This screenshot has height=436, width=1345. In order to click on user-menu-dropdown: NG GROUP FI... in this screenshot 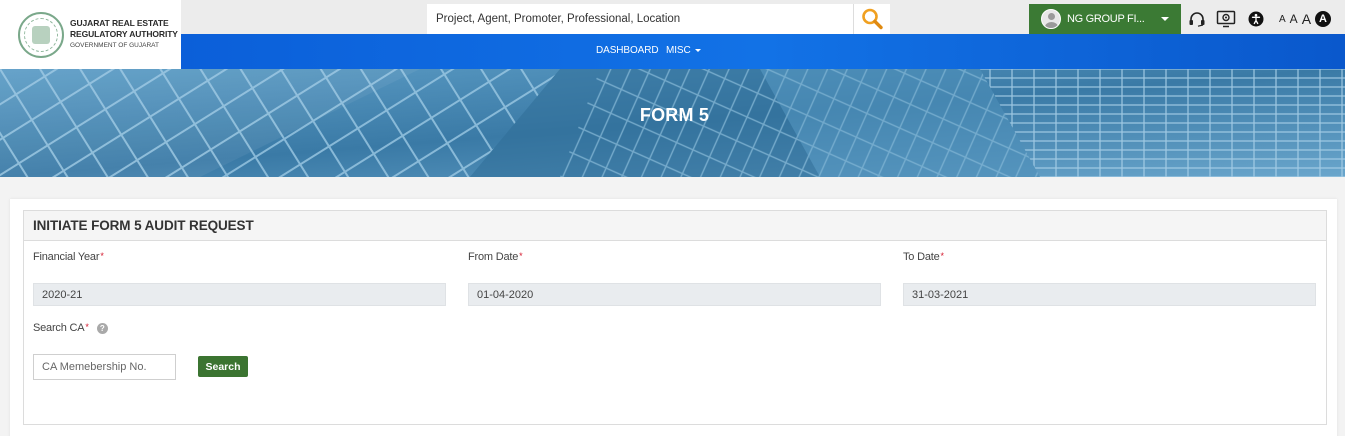, I will do `click(1105, 19)`.